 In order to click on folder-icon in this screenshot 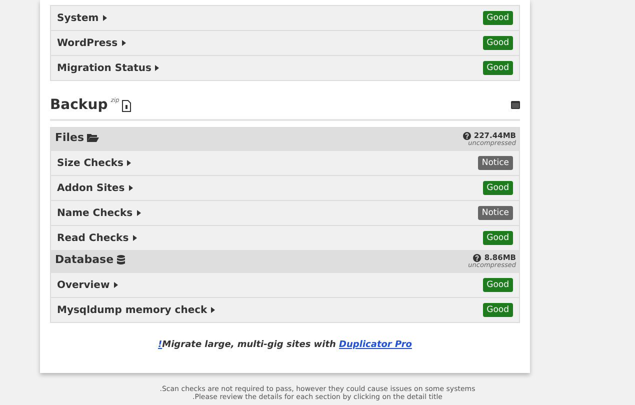, I will do `click(93, 137)`.